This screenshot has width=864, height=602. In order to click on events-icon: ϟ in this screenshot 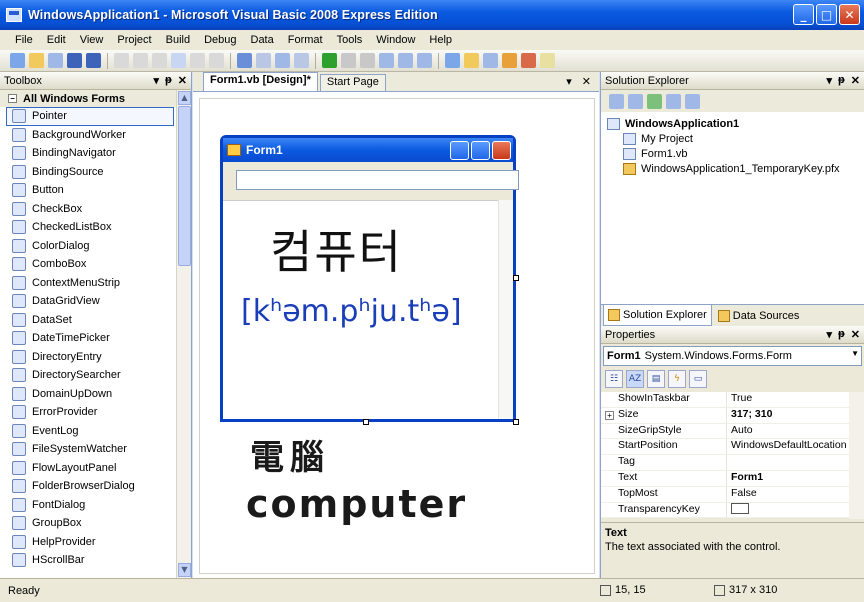, I will do `click(677, 379)`.